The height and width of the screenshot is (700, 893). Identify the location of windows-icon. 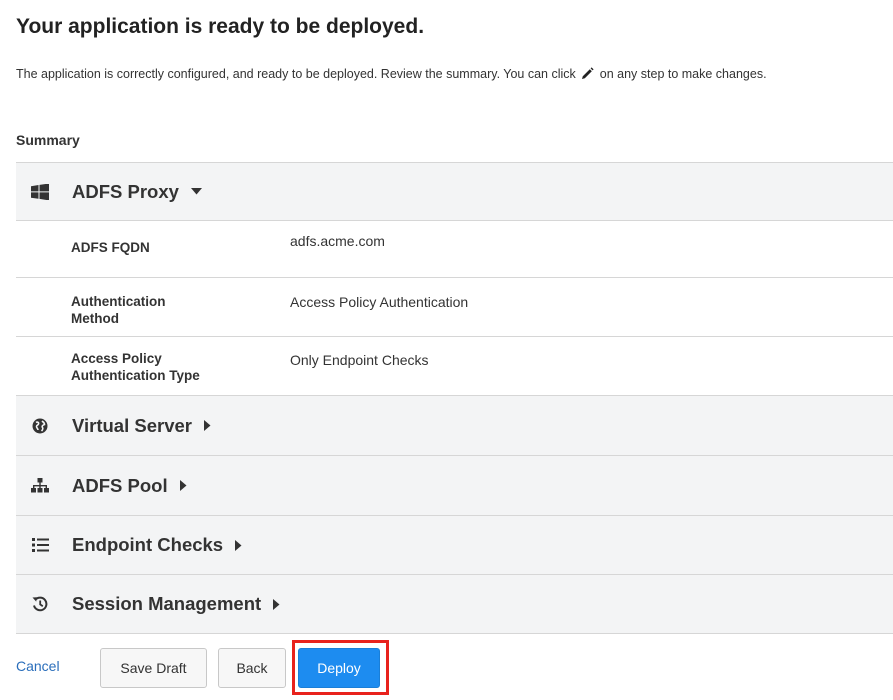
(40, 192).